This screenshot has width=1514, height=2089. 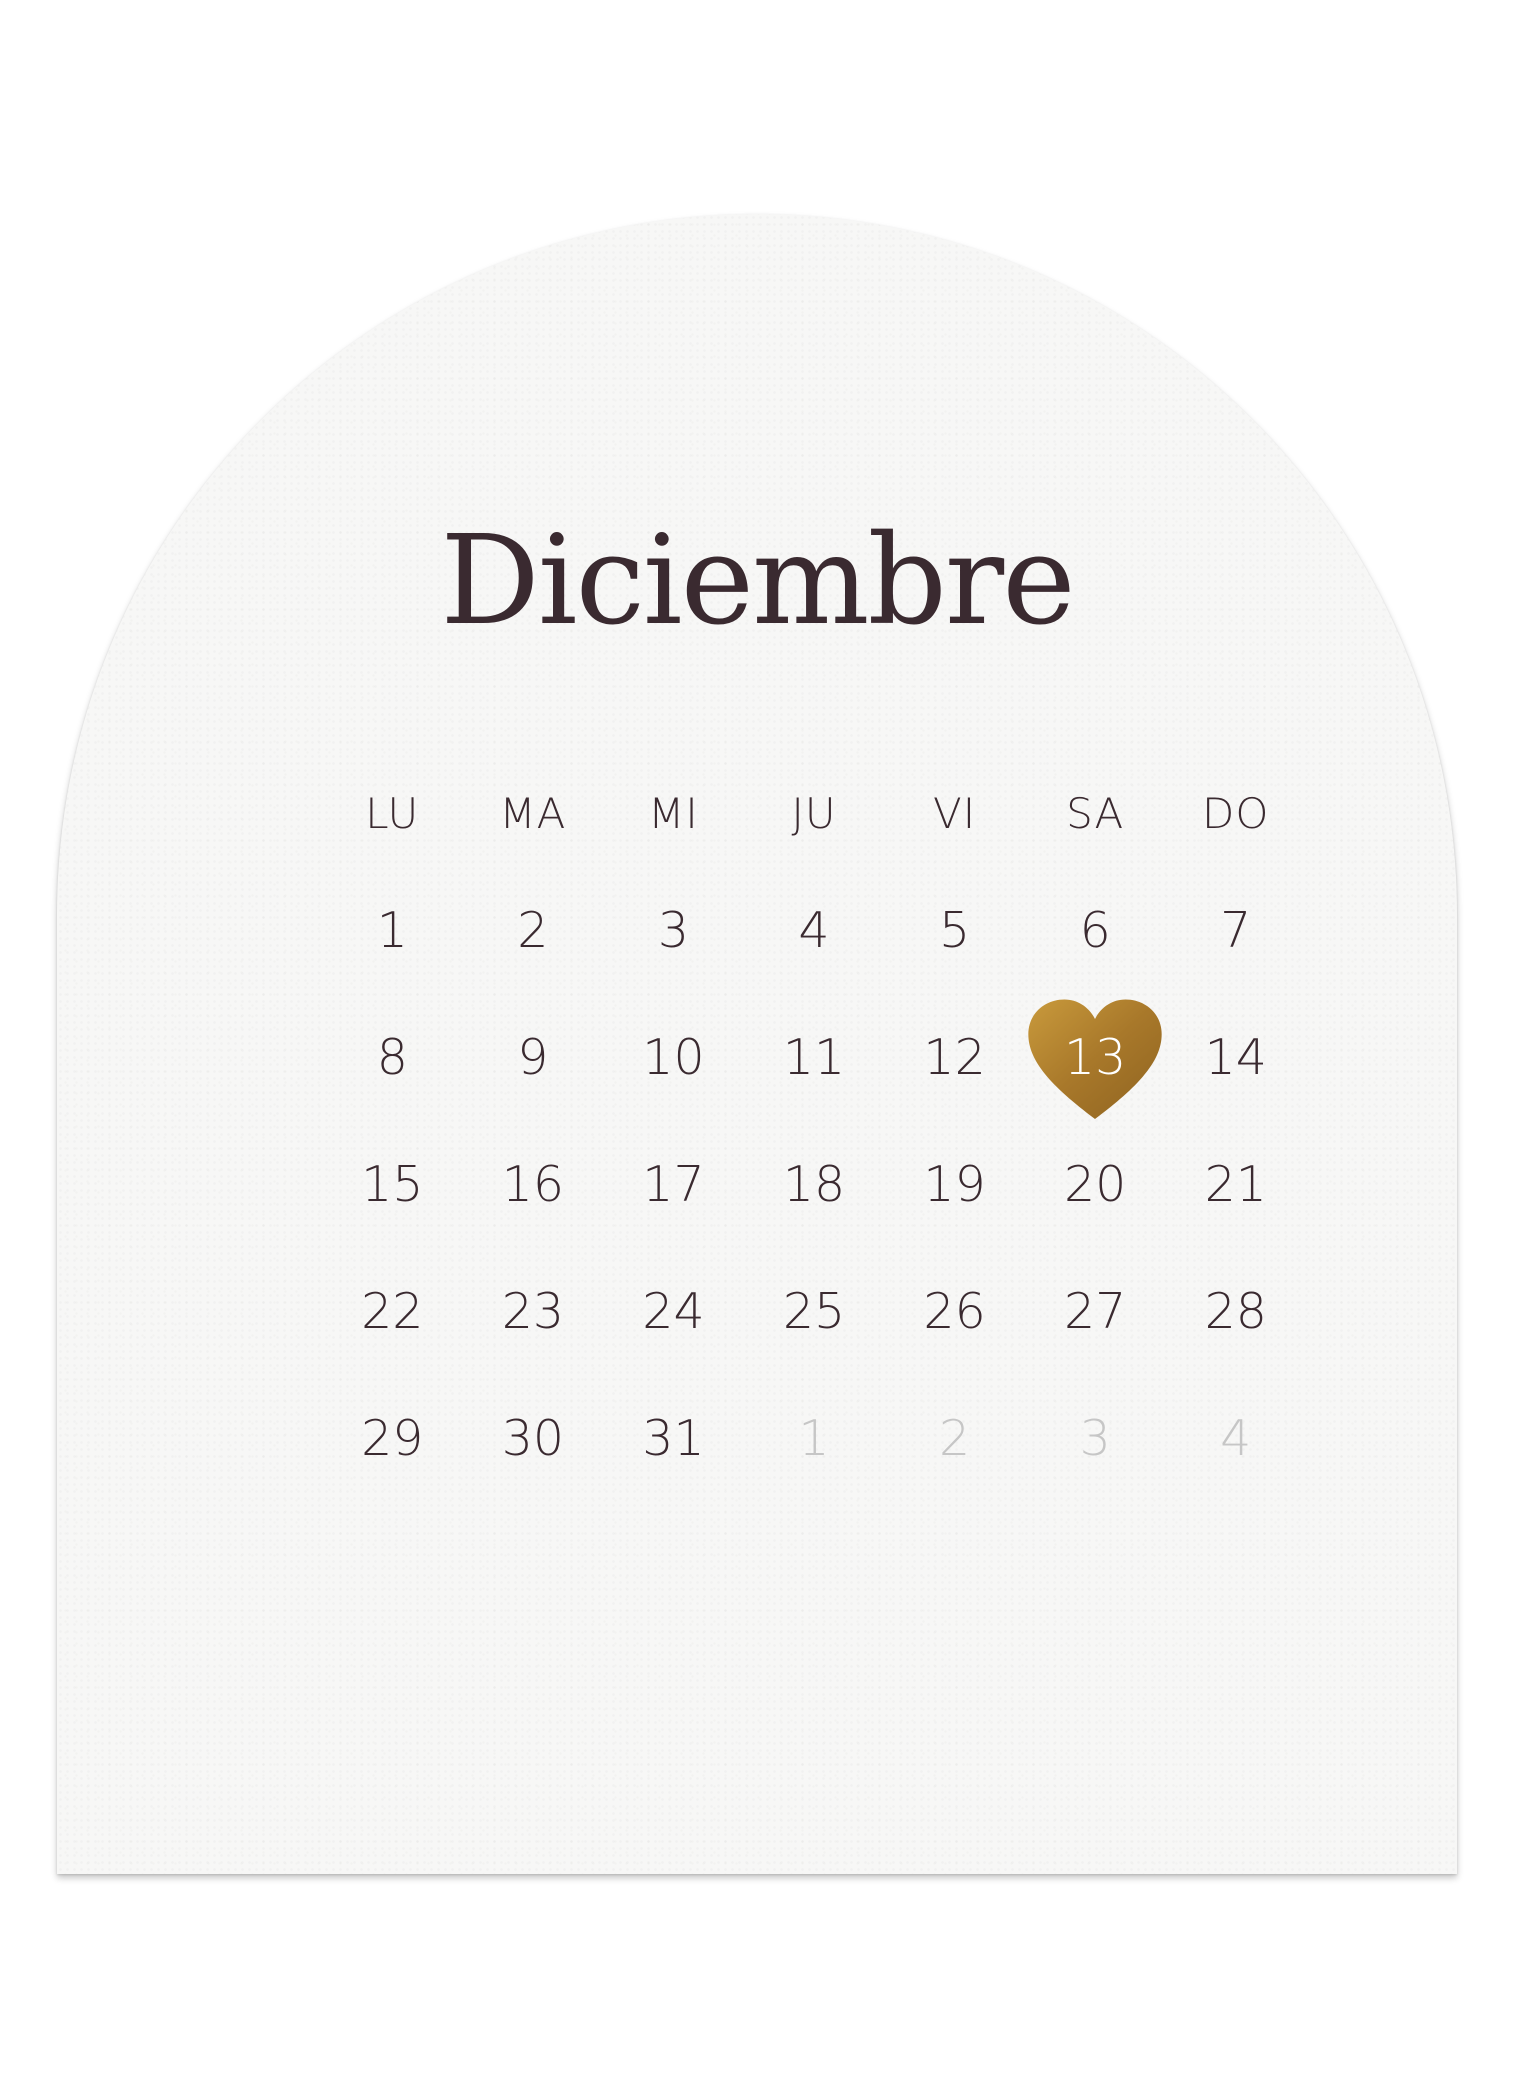 I want to click on day-cell: 28, so click(x=1235, y=1311).